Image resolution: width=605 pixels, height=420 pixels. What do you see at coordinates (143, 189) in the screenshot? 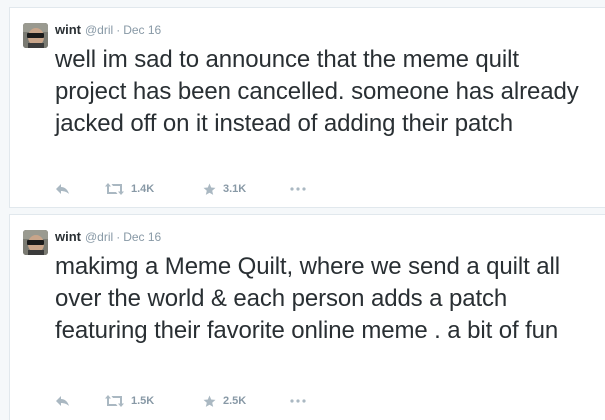
I see `retweet-count: 1.4K` at bounding box center [143, 189].